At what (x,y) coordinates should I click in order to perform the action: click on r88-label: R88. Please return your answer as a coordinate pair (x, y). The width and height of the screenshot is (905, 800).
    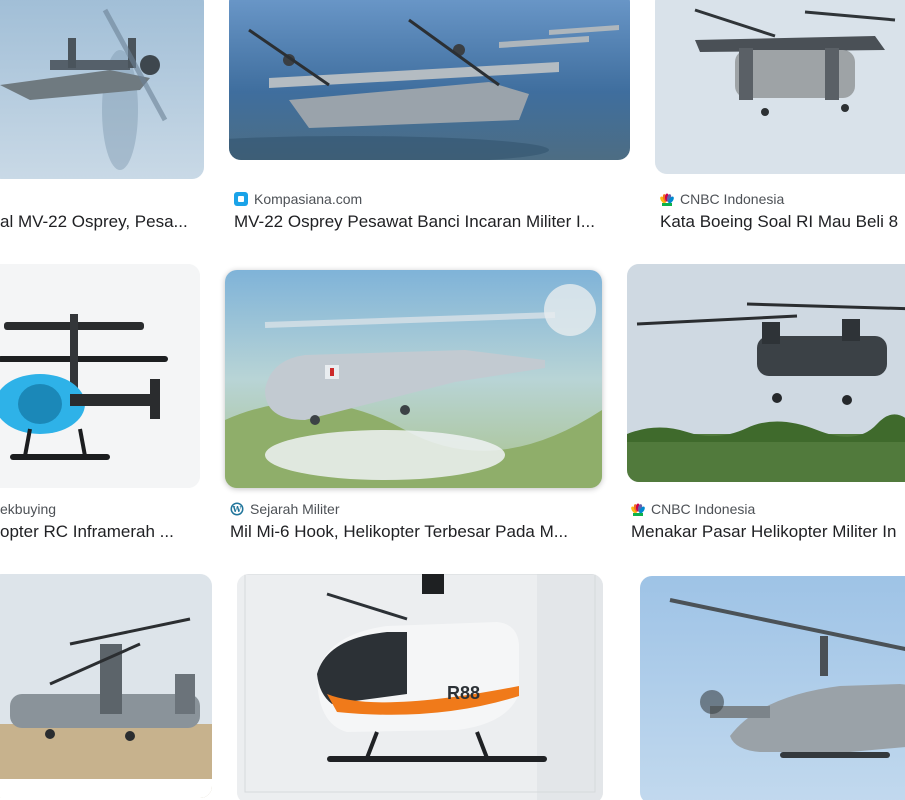
    Looking at the image, I should click on (463, 693).